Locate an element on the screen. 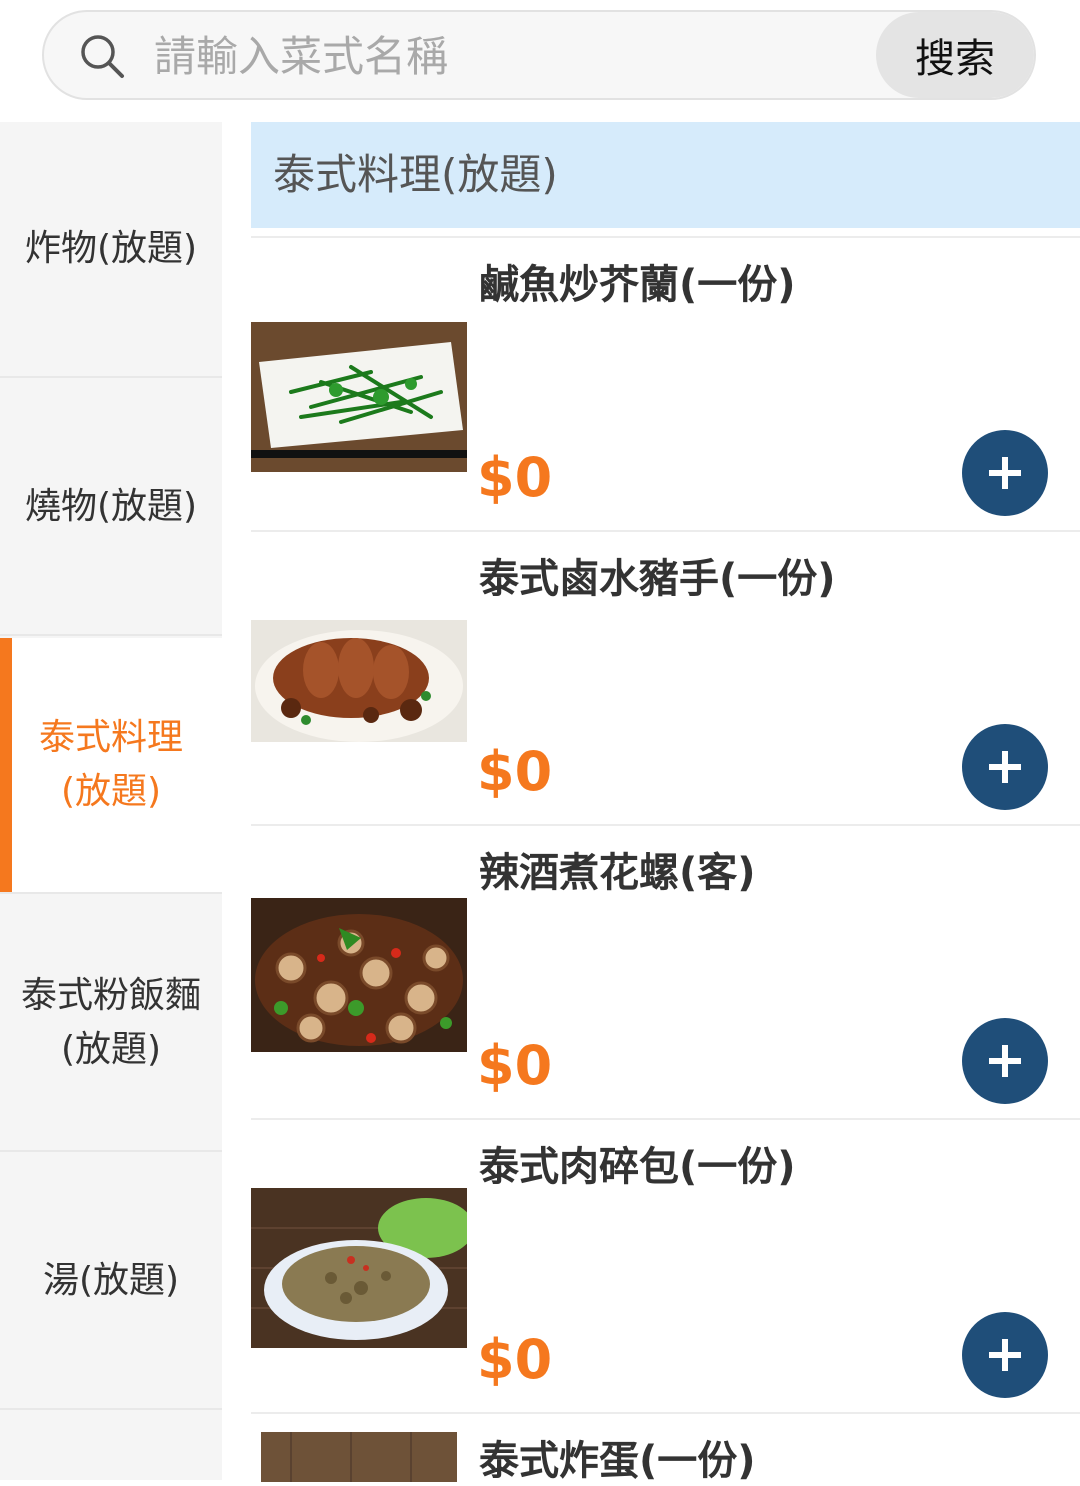 The image size is (1080, 1486). dish-image-greens is located at coordinates (359, 397).